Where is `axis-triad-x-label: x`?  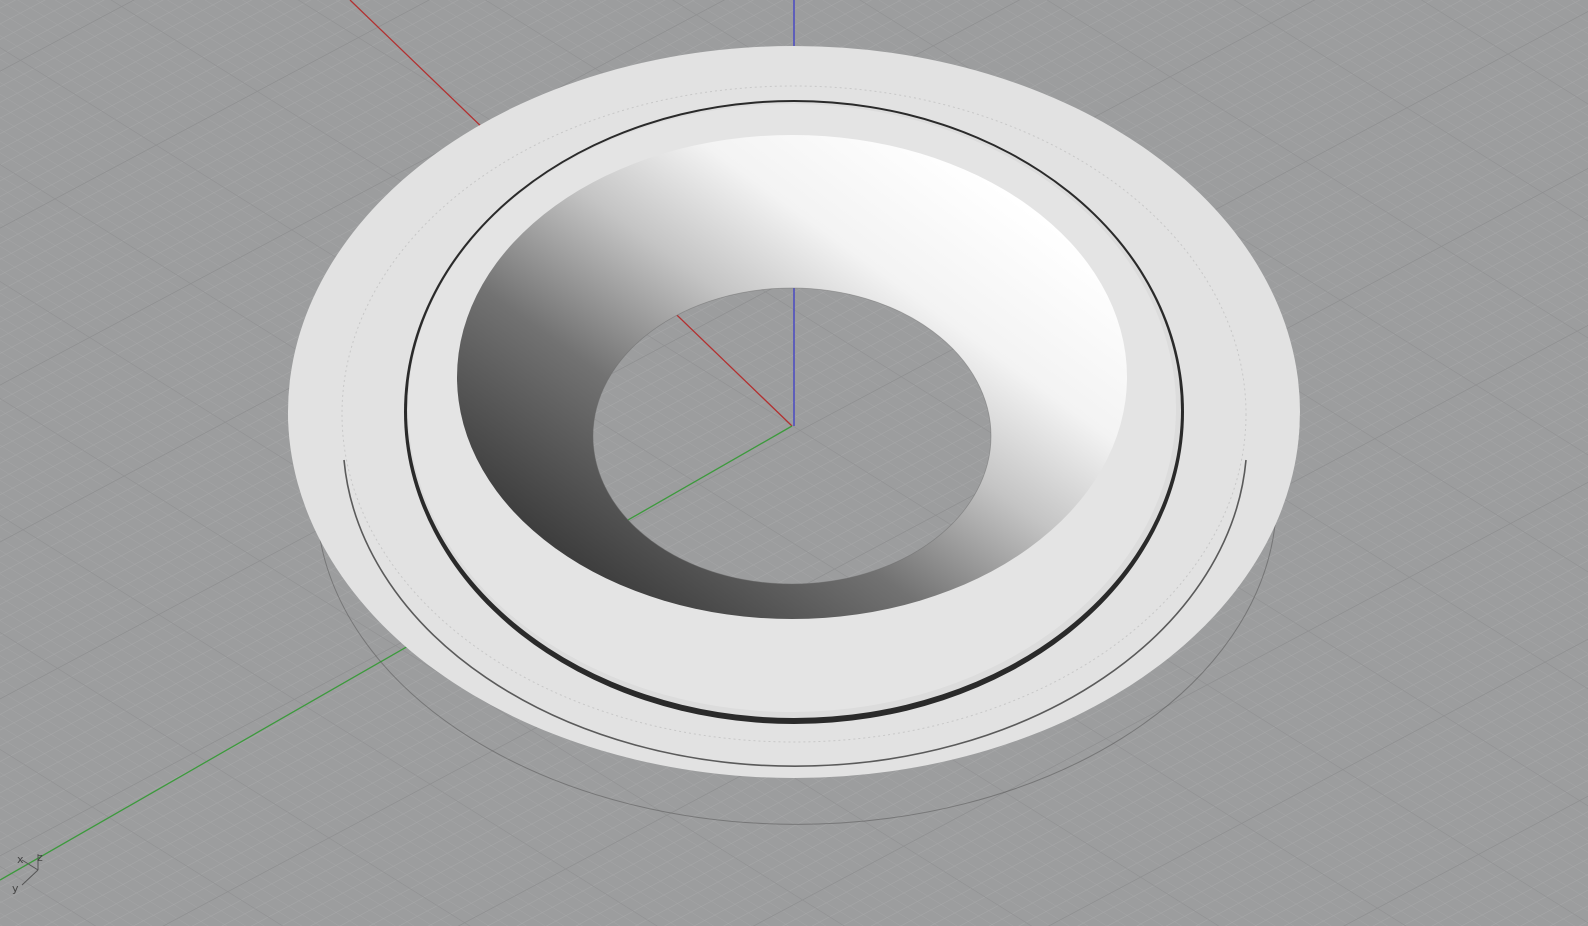
axis-triad-x-label: x is located at coordinates (20, 859).